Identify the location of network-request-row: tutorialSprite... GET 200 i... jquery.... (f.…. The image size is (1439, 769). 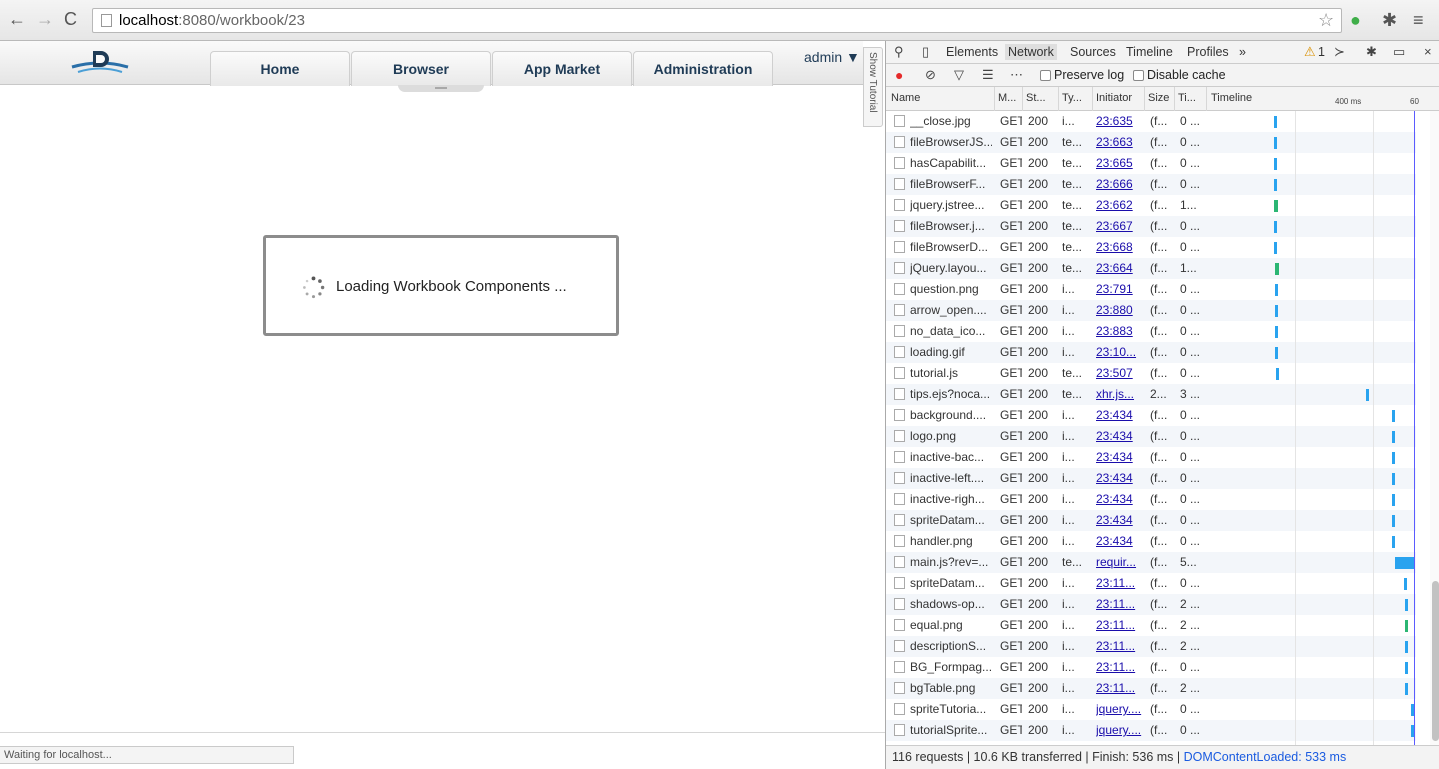
(1151, 730).